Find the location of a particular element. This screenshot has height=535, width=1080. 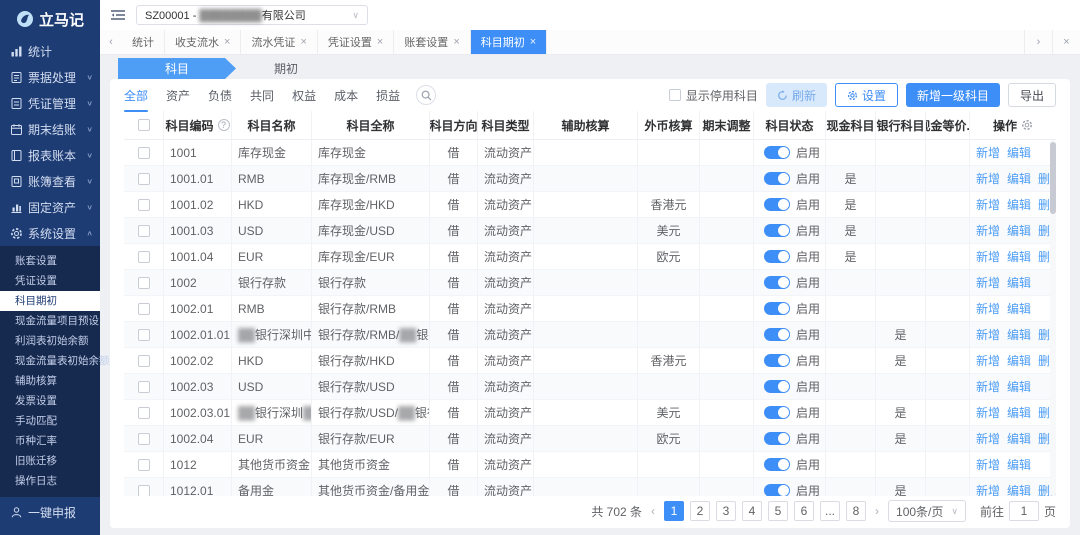

submenu-item: 币种汇率 is located at coordinates (50, 441).